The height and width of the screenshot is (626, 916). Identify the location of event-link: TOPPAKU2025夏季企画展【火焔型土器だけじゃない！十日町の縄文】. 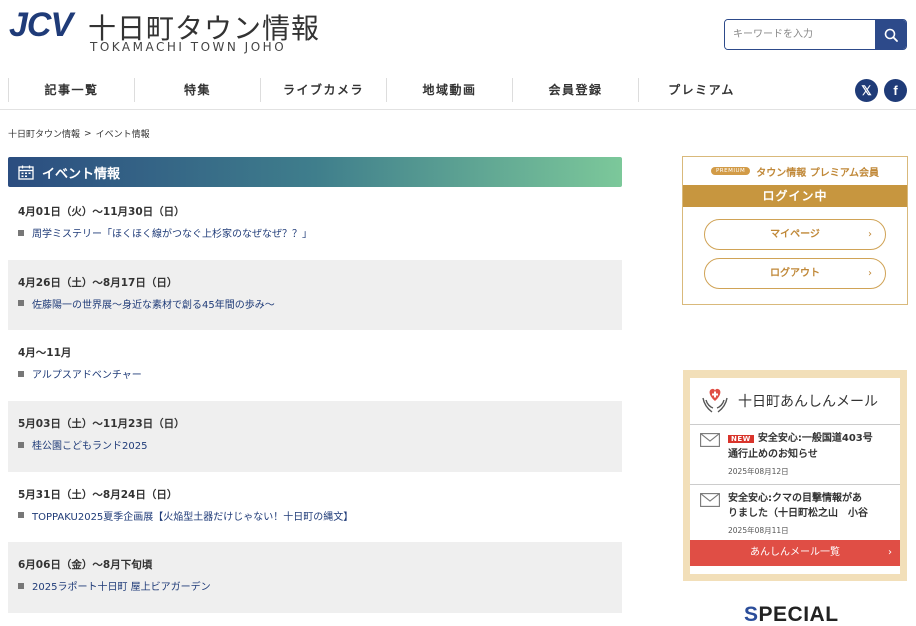
(315, 515).